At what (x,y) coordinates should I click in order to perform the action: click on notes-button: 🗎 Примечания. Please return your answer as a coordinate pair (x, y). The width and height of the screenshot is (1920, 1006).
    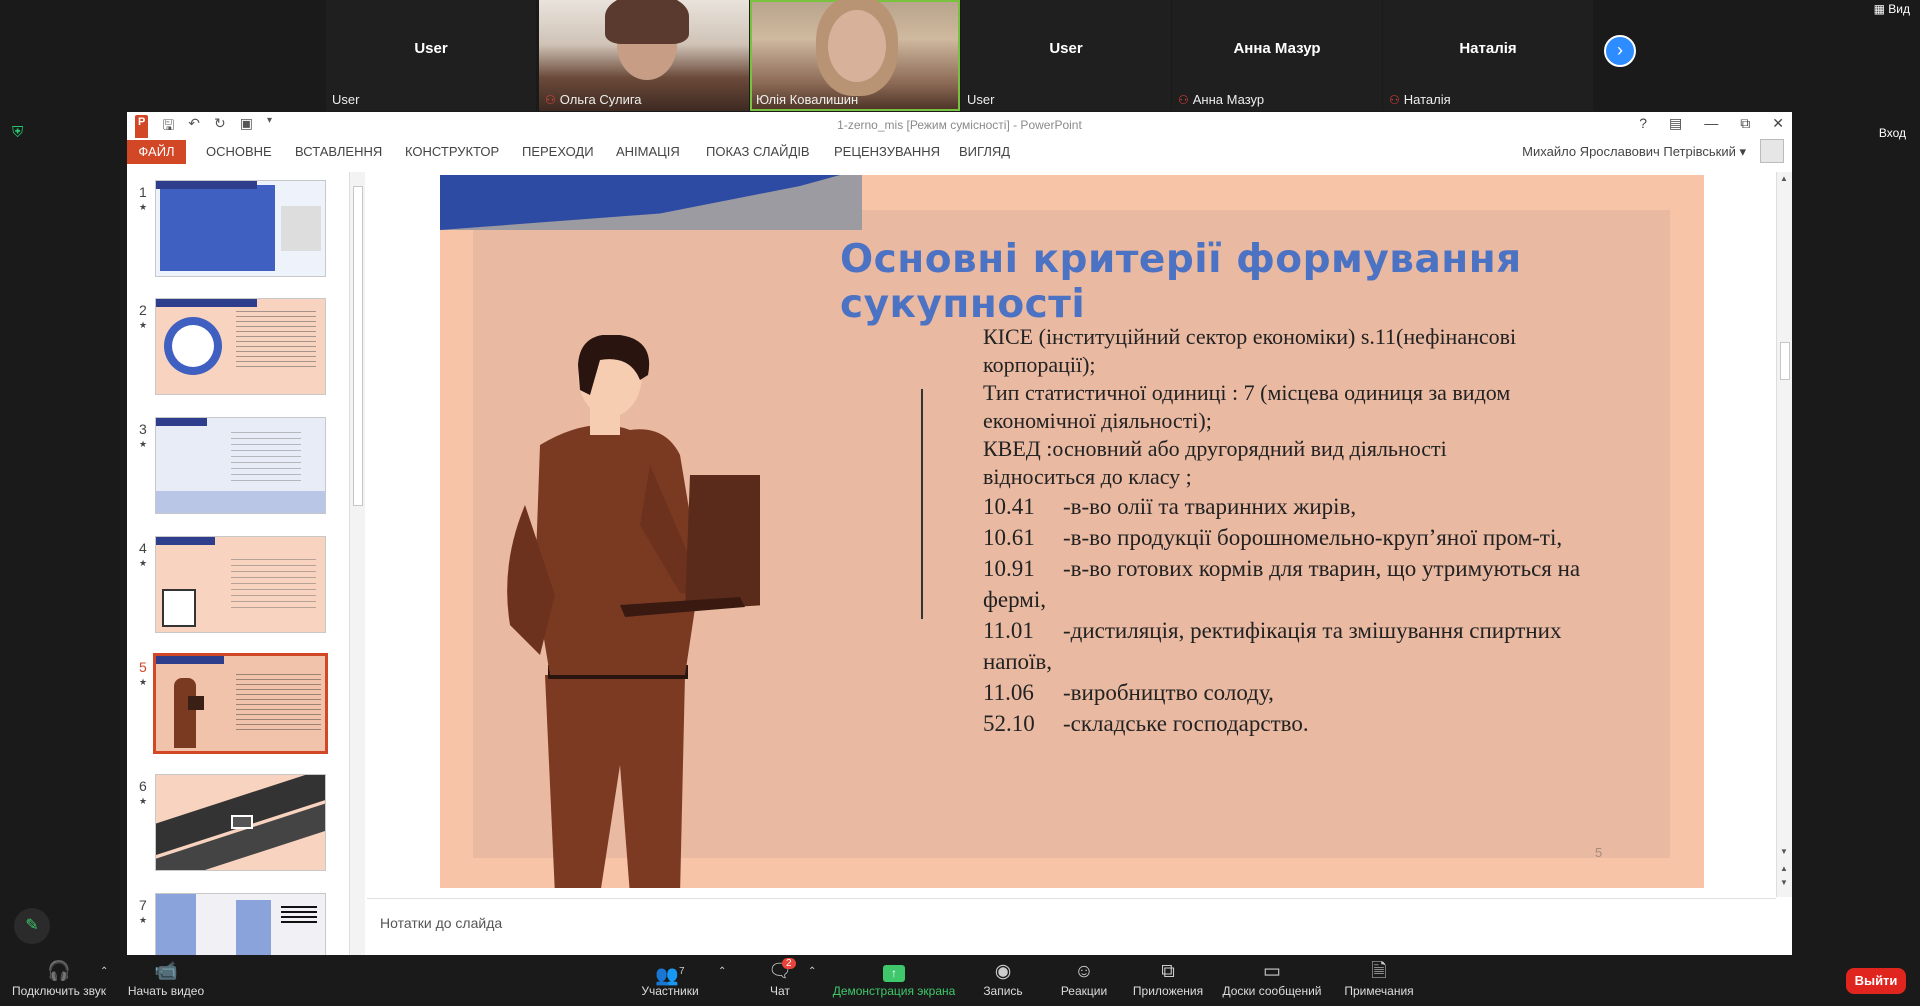
    Looking at the image, I should click on (1379, 979).